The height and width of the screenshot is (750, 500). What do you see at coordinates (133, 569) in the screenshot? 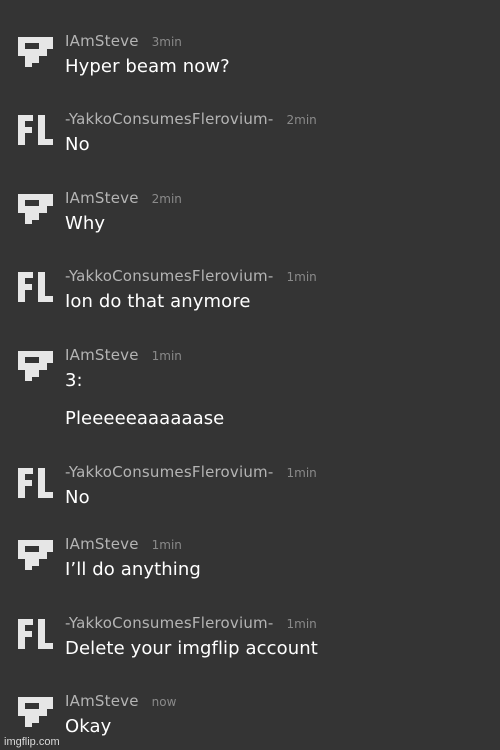
I see `message-text: I’ll do anything` at bounding box center [133, 569].